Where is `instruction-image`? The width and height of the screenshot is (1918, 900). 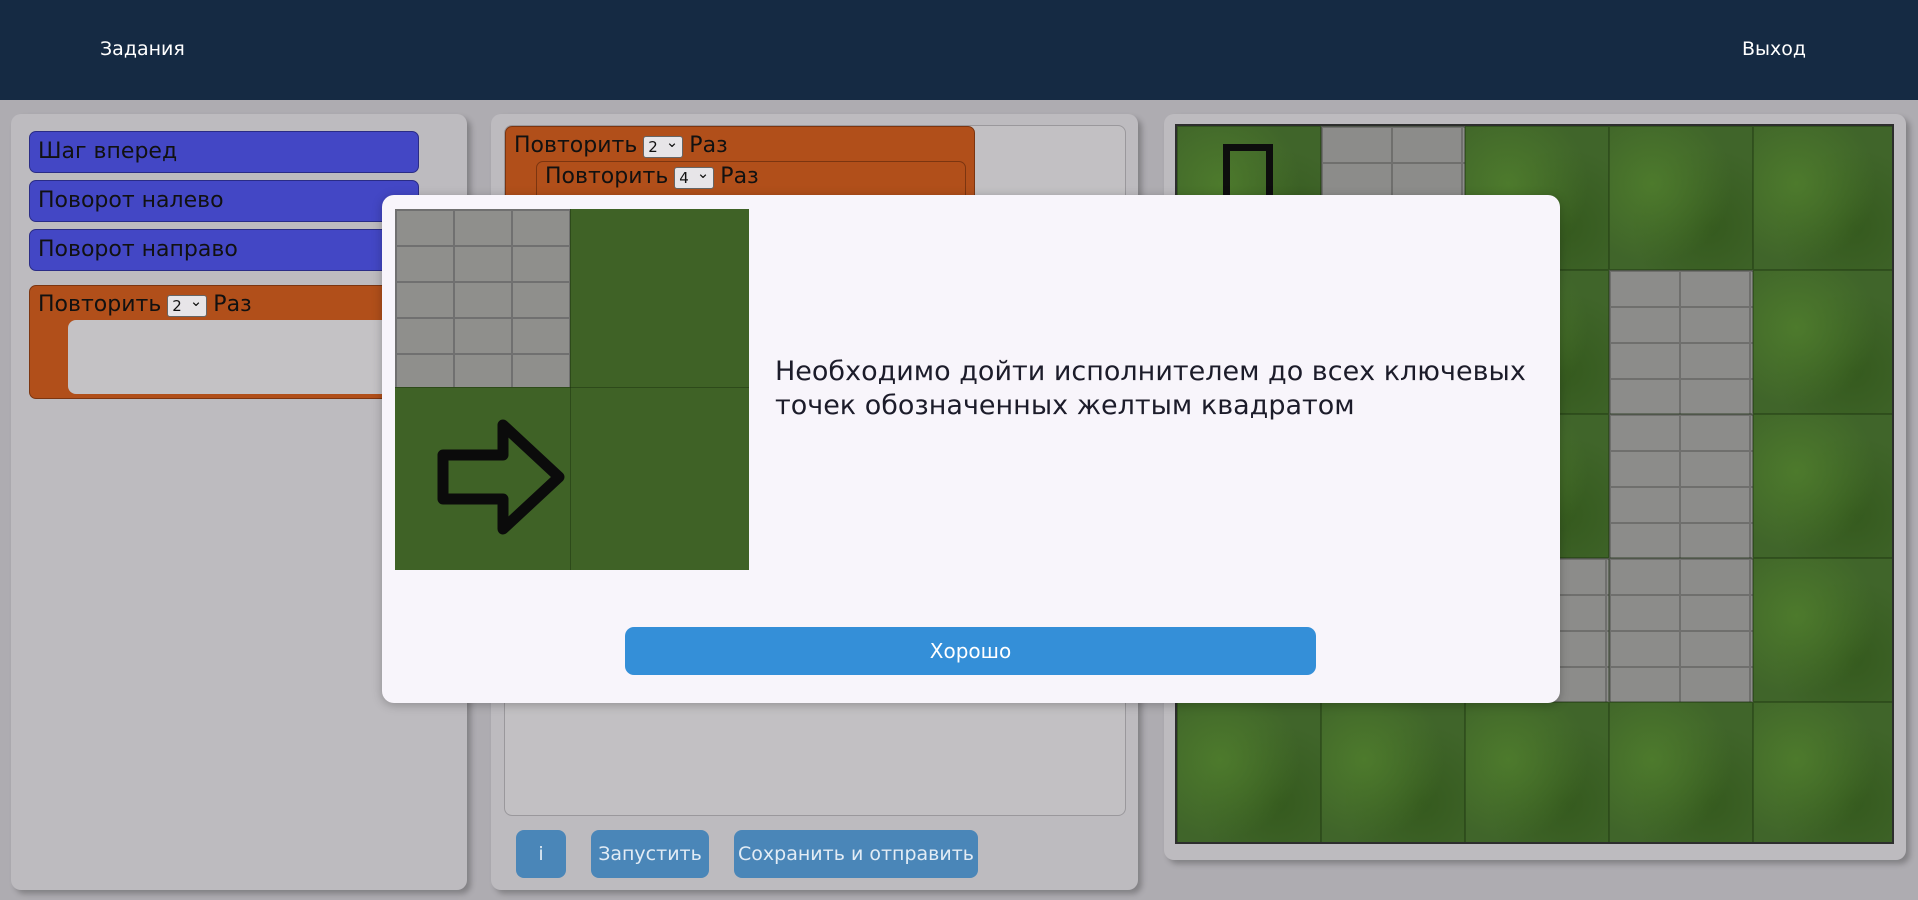 instruction-image is located at coordinates (572, 389).